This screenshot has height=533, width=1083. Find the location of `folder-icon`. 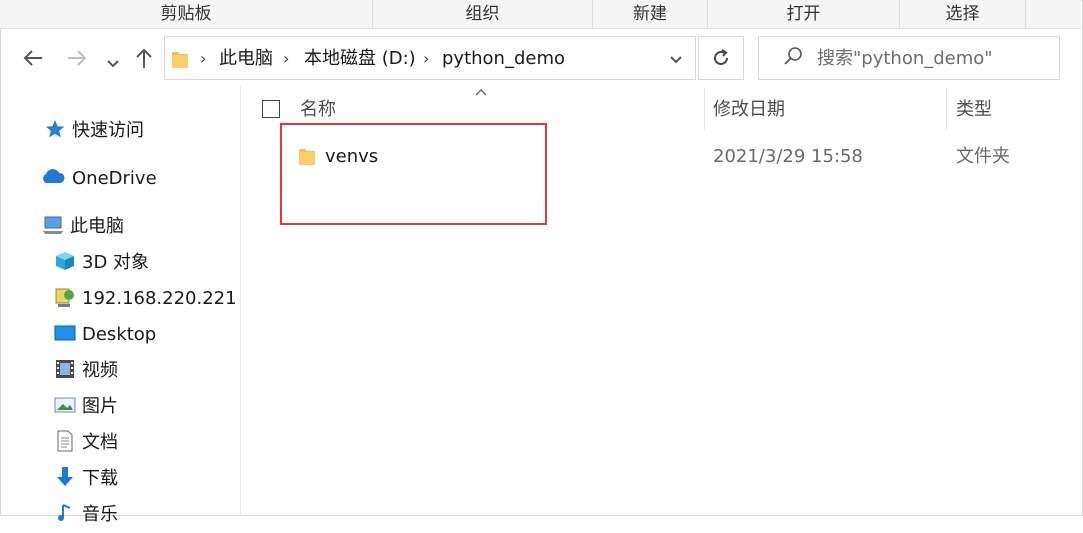

folder-icon is located at coordinates (180, 60).